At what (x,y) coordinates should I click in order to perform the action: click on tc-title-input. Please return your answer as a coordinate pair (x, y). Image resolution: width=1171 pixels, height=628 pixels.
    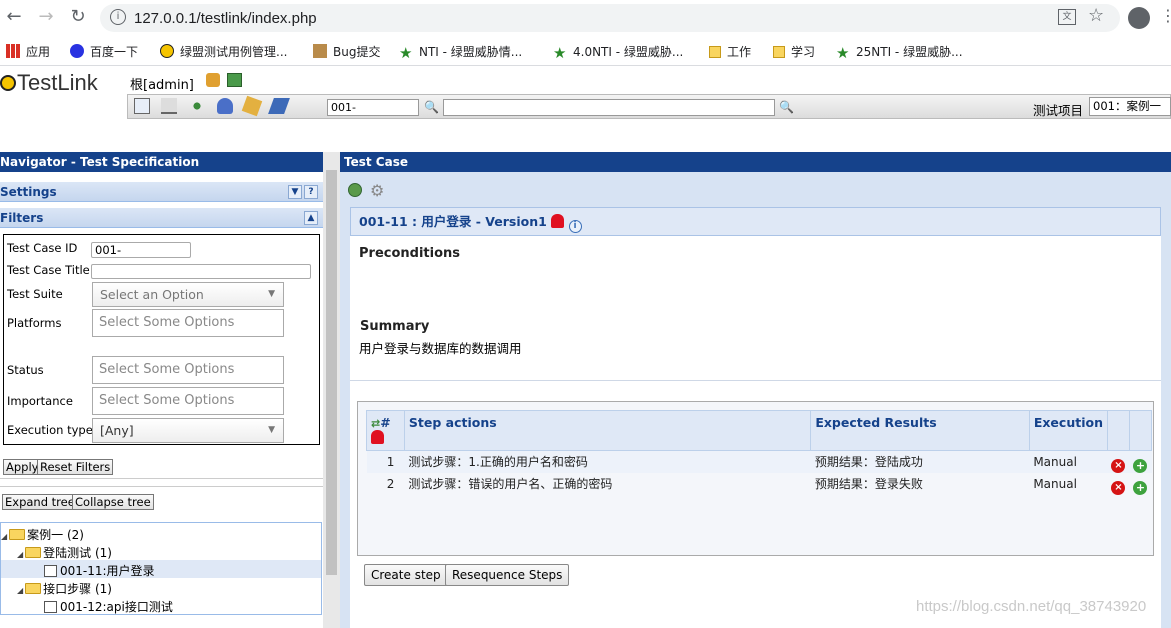
    Looking at the image, I should click on (201, 271).